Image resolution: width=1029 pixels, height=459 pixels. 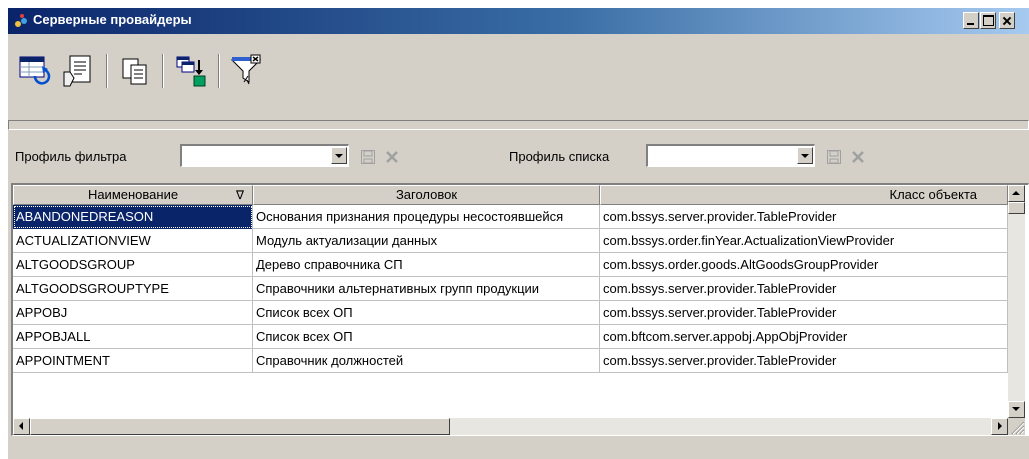 I want to click on column-header-caption-label: Заголовок, so click(x=426, y=194).